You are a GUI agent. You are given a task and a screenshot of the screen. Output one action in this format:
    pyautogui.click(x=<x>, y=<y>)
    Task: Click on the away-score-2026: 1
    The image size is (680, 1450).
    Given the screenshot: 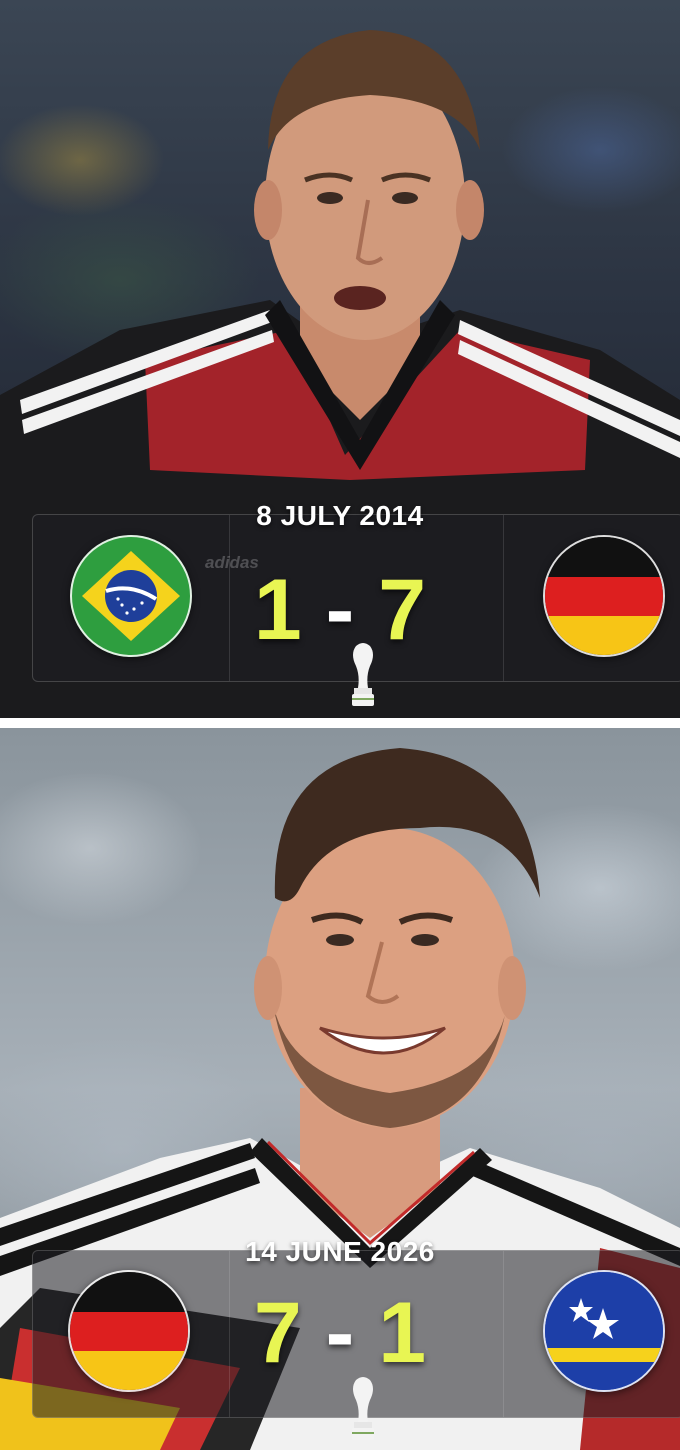 What is the action you would take?
    pyautogui.click(x=402, y=1333)
    